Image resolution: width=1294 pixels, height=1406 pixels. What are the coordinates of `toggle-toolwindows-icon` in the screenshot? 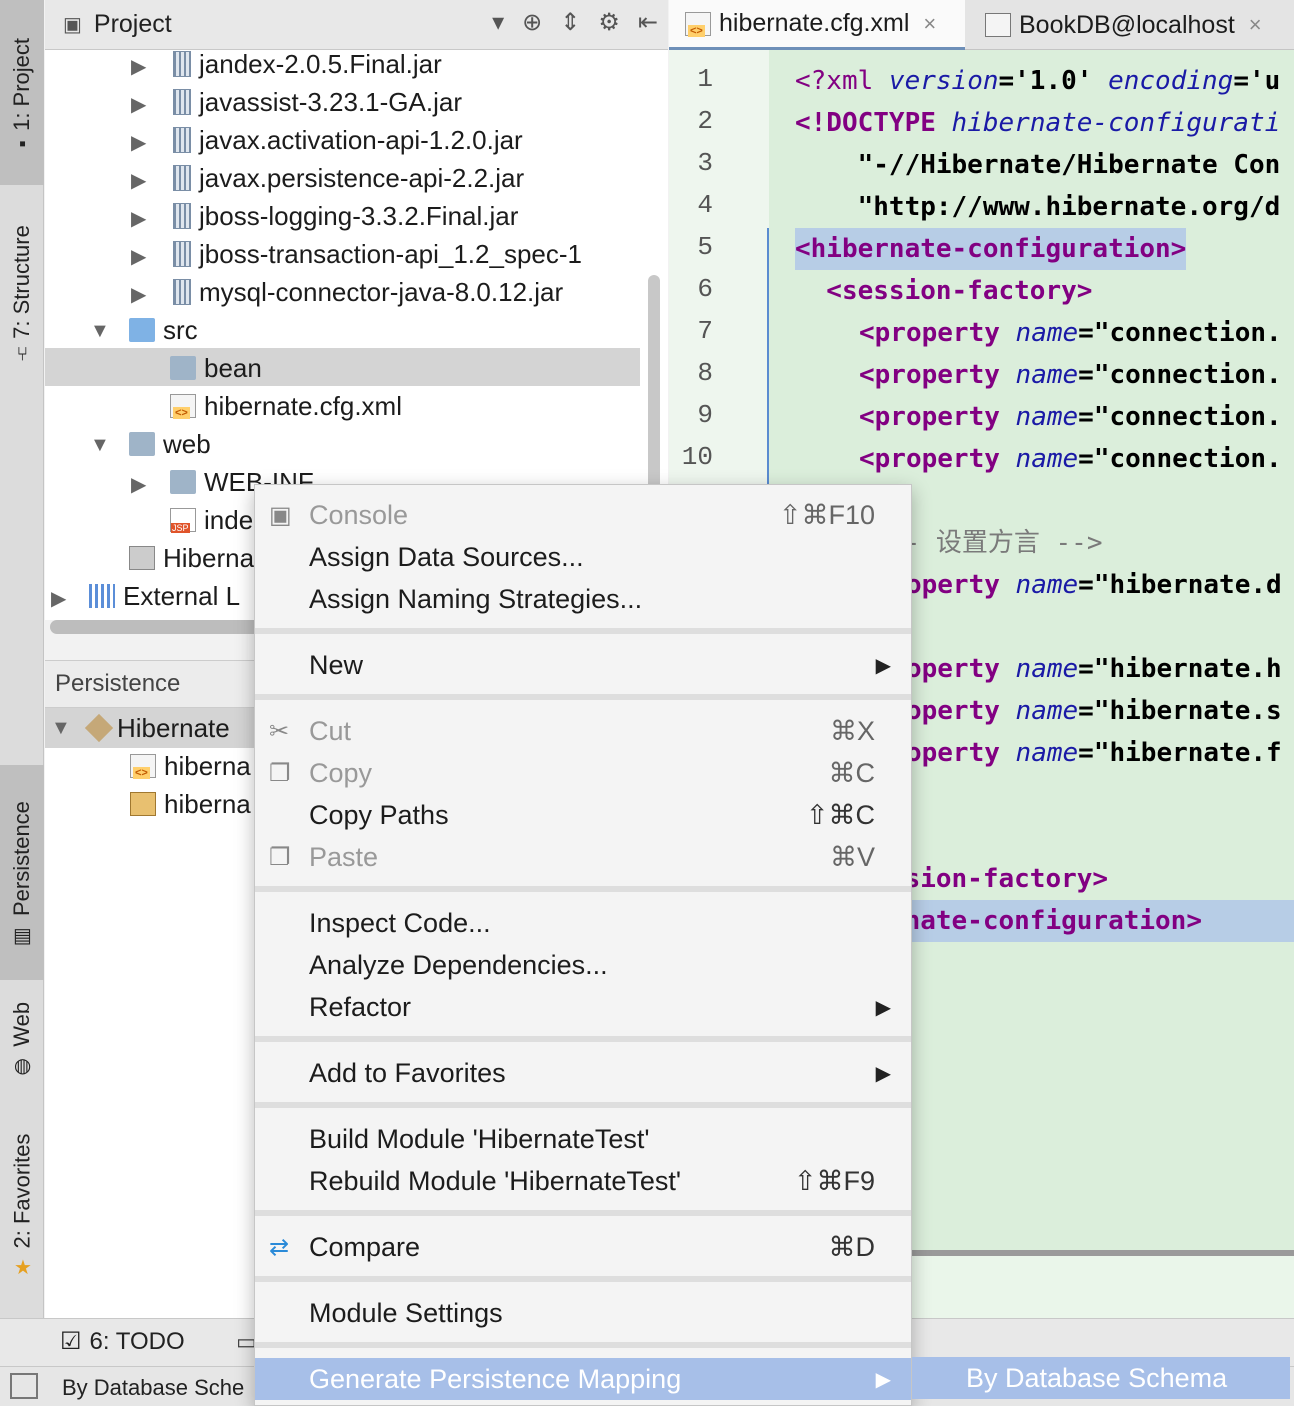 It's located at (24, 1386).